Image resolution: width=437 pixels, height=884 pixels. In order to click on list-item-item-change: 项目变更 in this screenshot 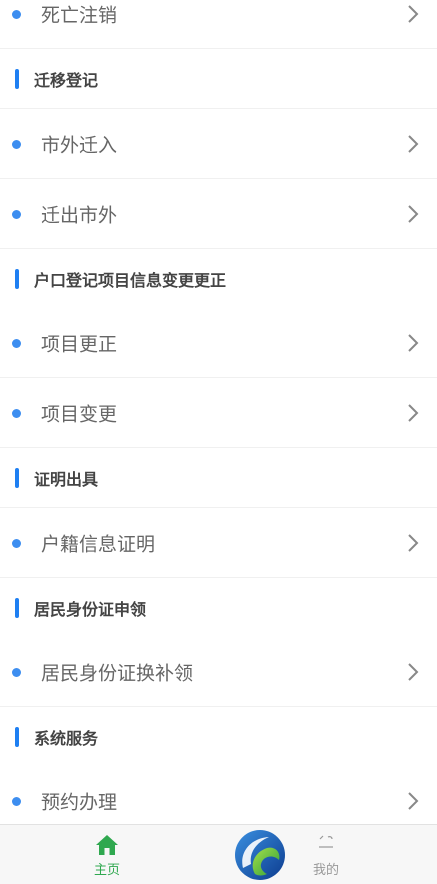, I will do `click(218, 413)`.